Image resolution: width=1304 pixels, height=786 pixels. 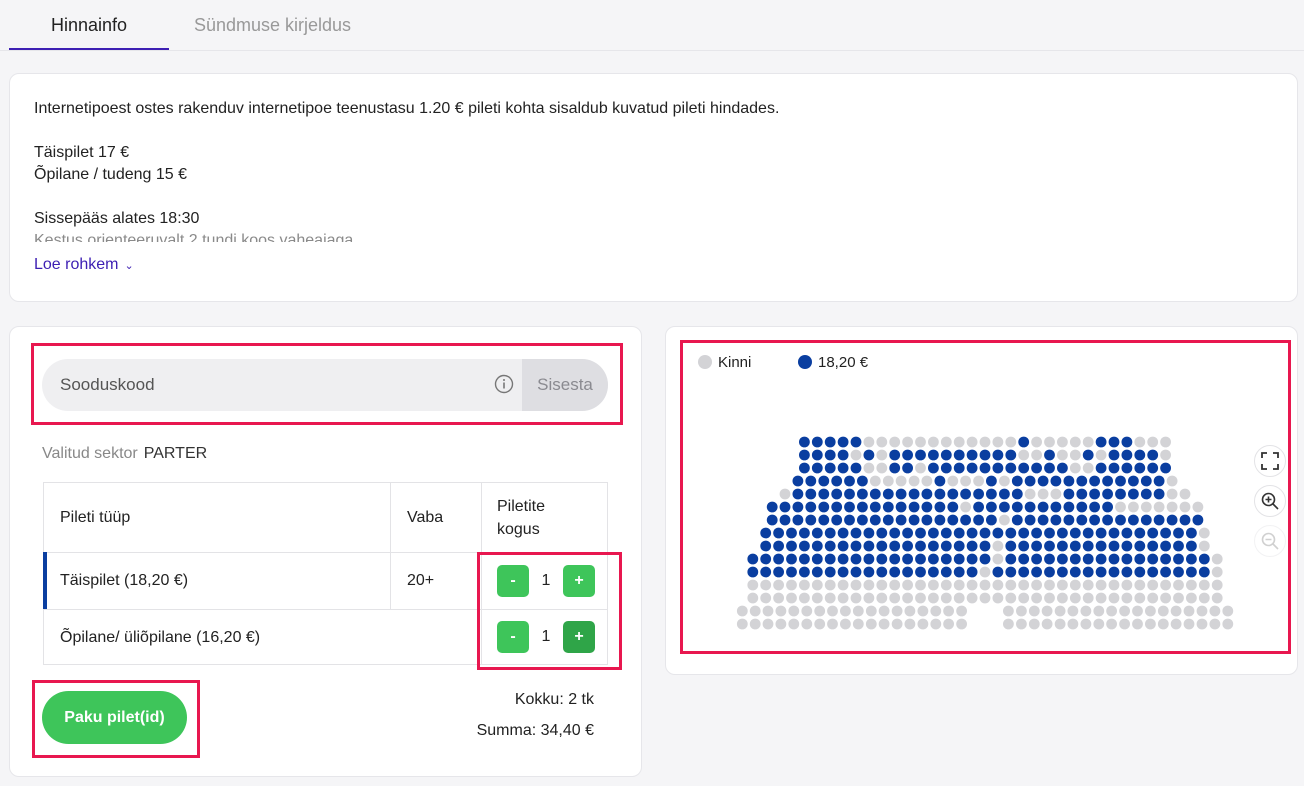 What do you see at coordinates (1270, 501) in the screenshot?
I see `zoom-in-button` at bounding box center [1270, 501].